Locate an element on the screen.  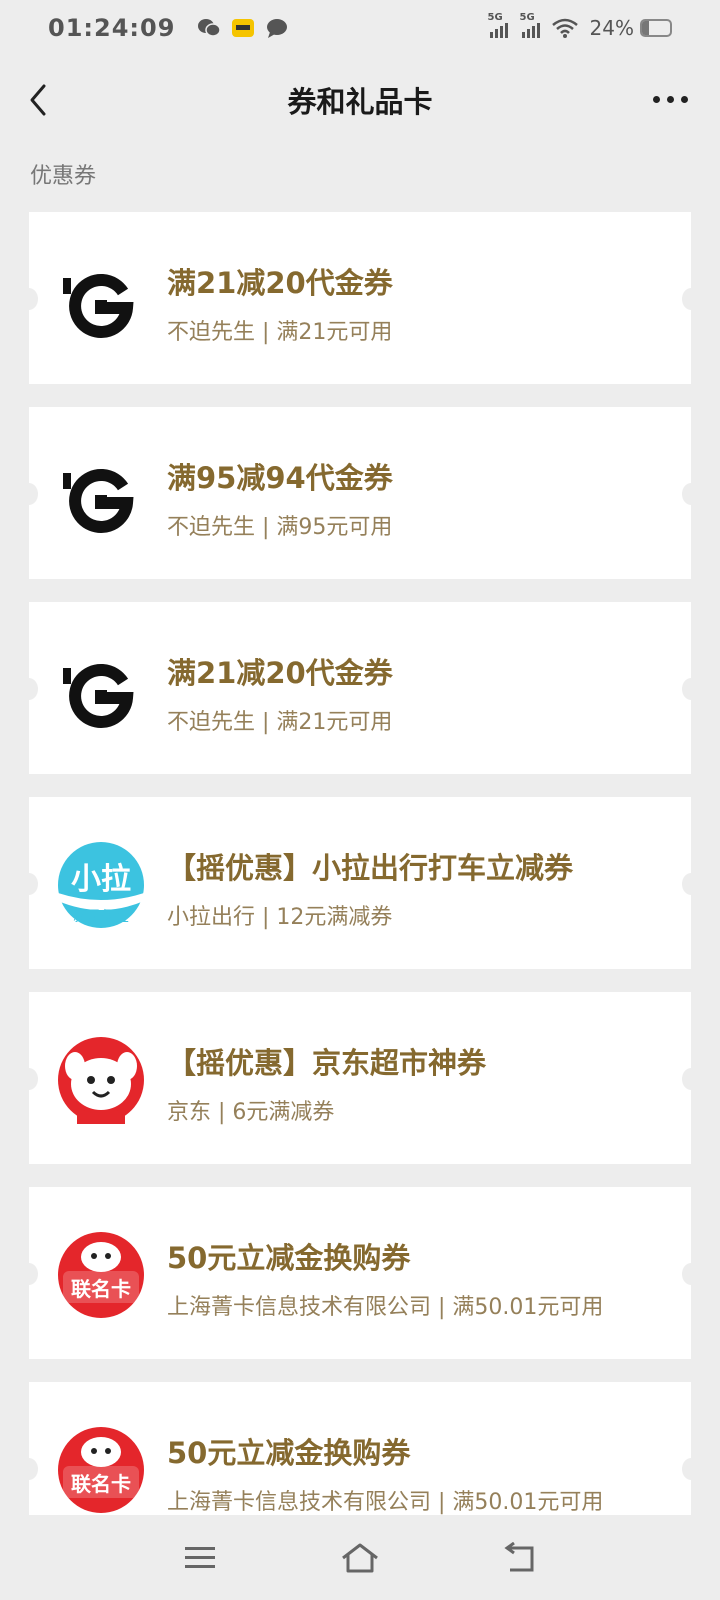
battery-icon is located at coordinates (656, 28).